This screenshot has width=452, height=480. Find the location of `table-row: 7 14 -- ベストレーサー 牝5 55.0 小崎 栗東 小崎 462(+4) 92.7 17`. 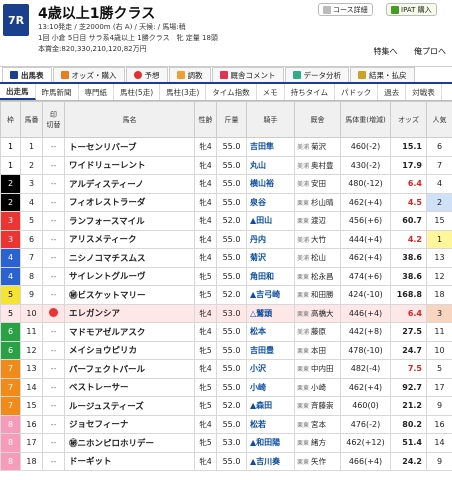

table-row: 7 14 -- ベストレーサー 牝5 55.0 小崎 栗東 小崎 462(+4) 92.7 17 is located at coordinates (226, 387).